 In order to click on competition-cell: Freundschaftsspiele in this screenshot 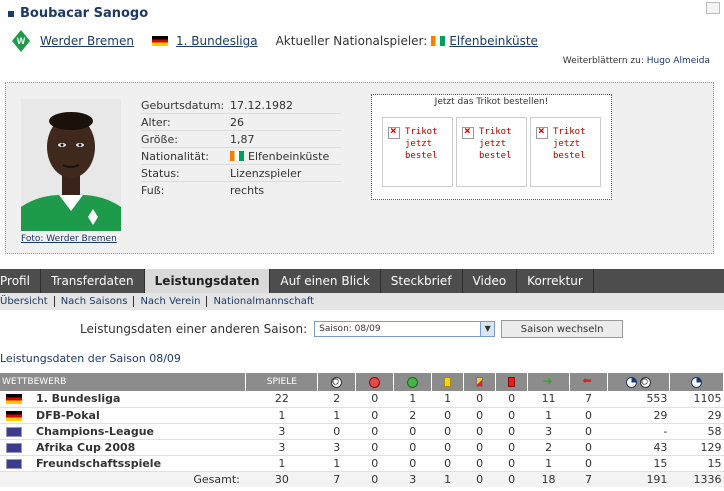, I will do `click(123, 463)`.